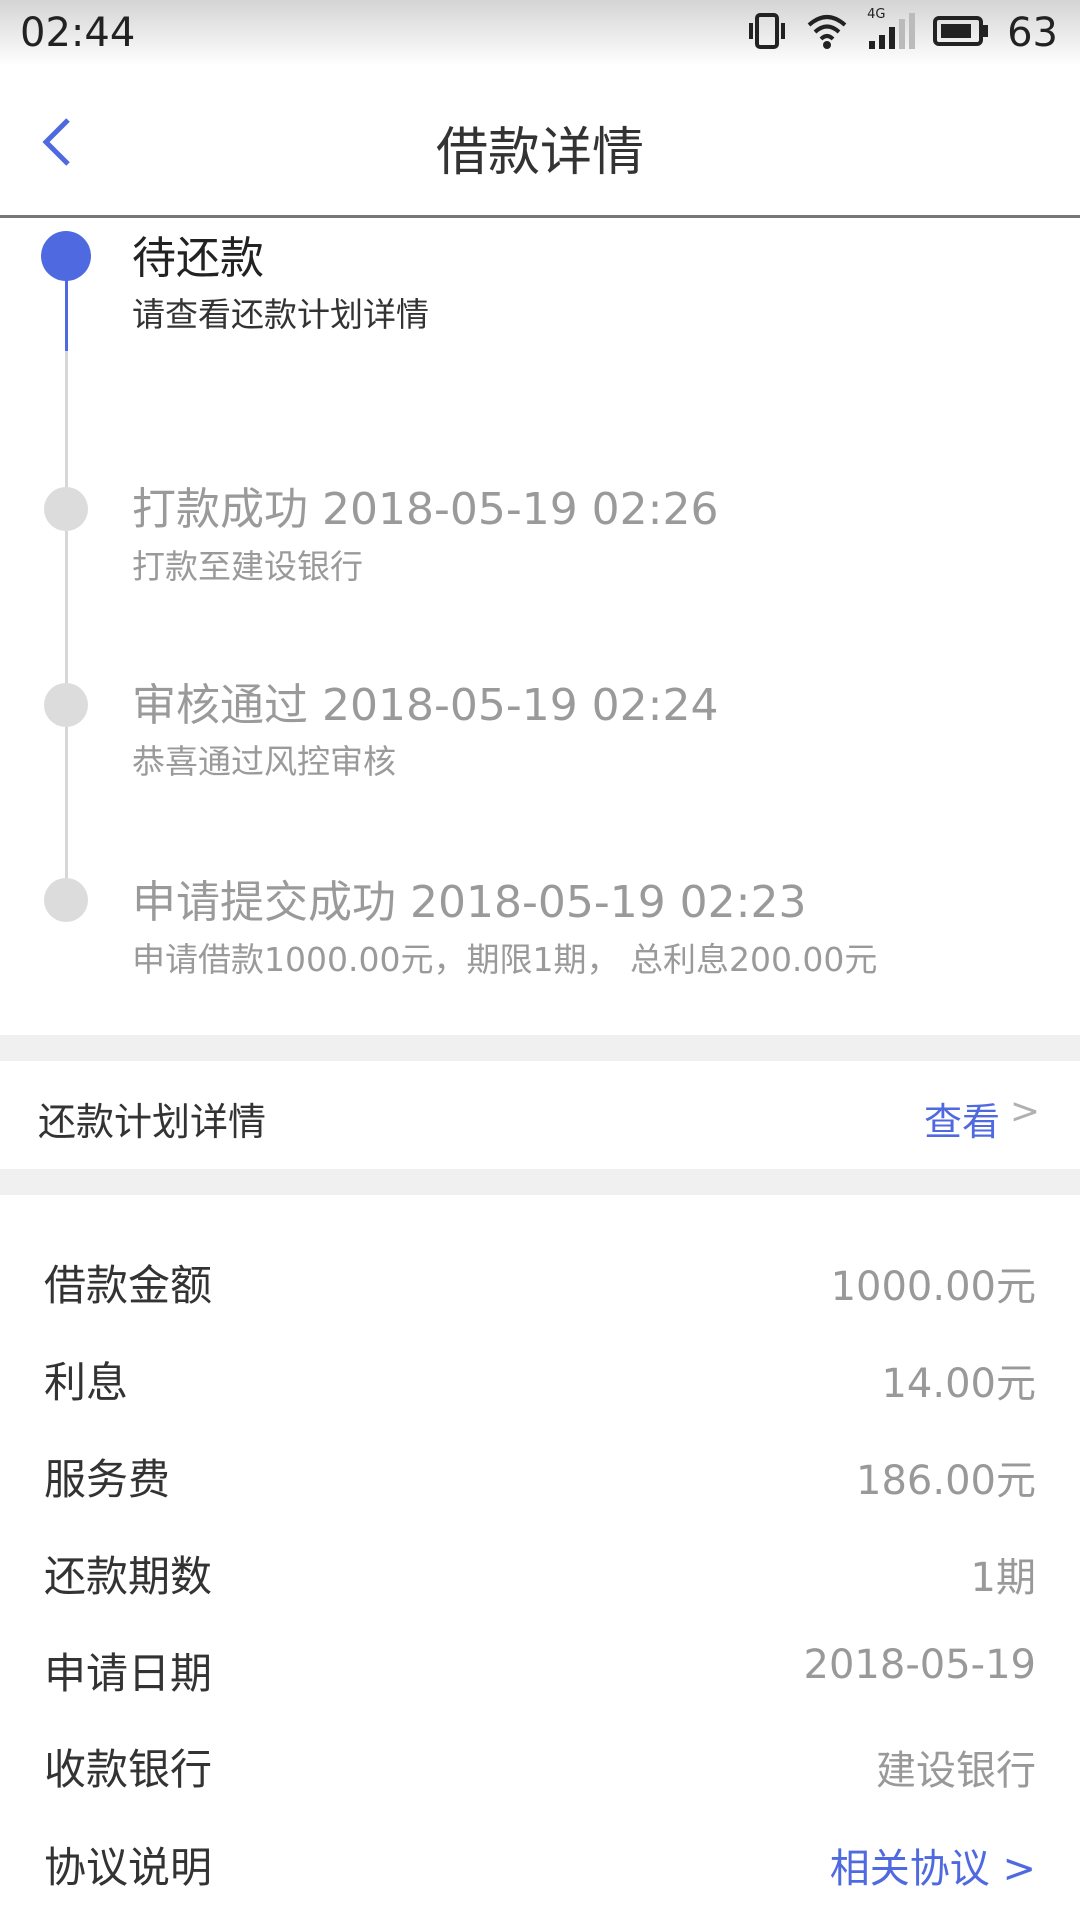  Describe the element at coordinates (540, 1472) in the screenshot. I see `detail-row-service-fee: 服务费 186.00元` at that location.